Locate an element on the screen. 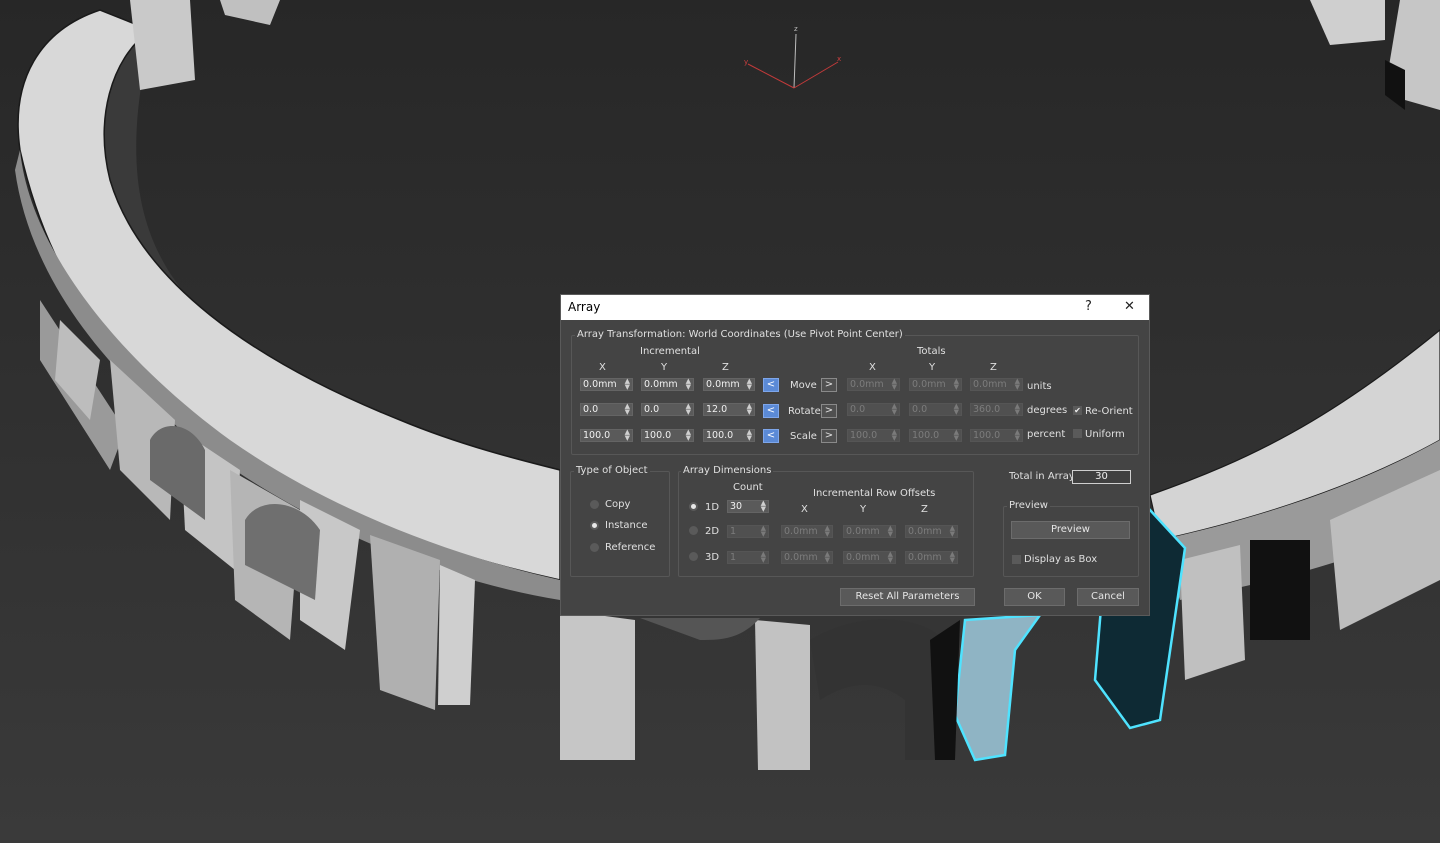  offset-3d-z: 0.0mm ▲ ▼ is located at coordinates (931, 557).